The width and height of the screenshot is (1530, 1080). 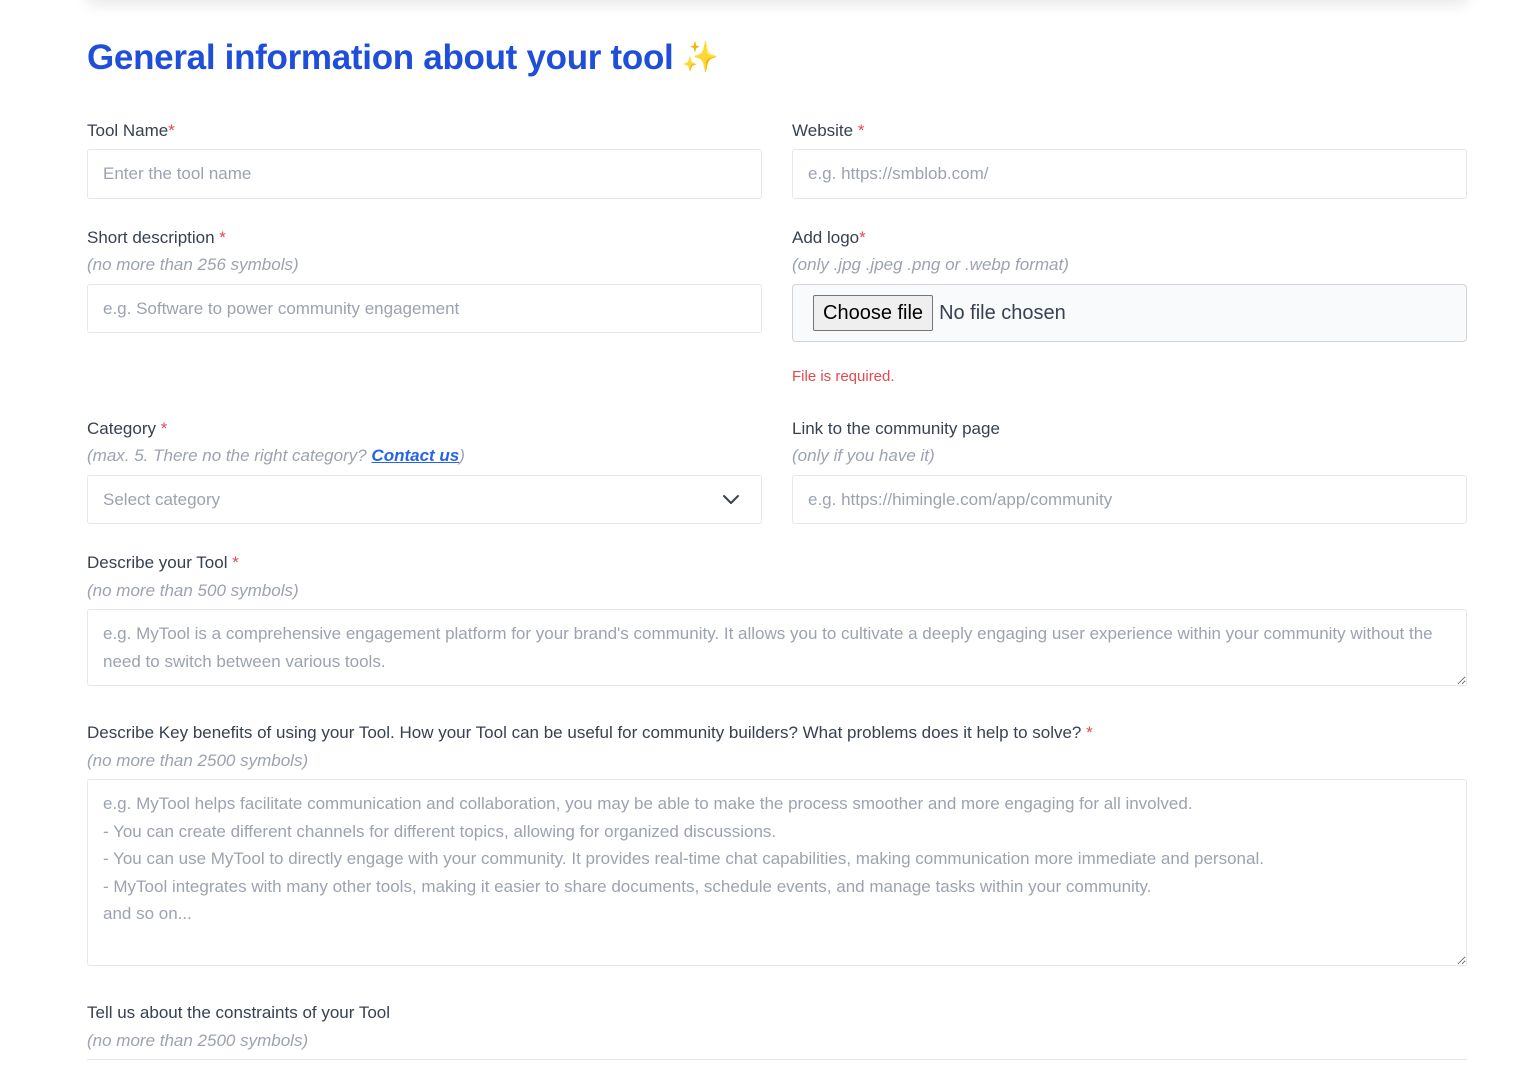 I want to click on website-field: Website *, so click(x=1129, y=159).